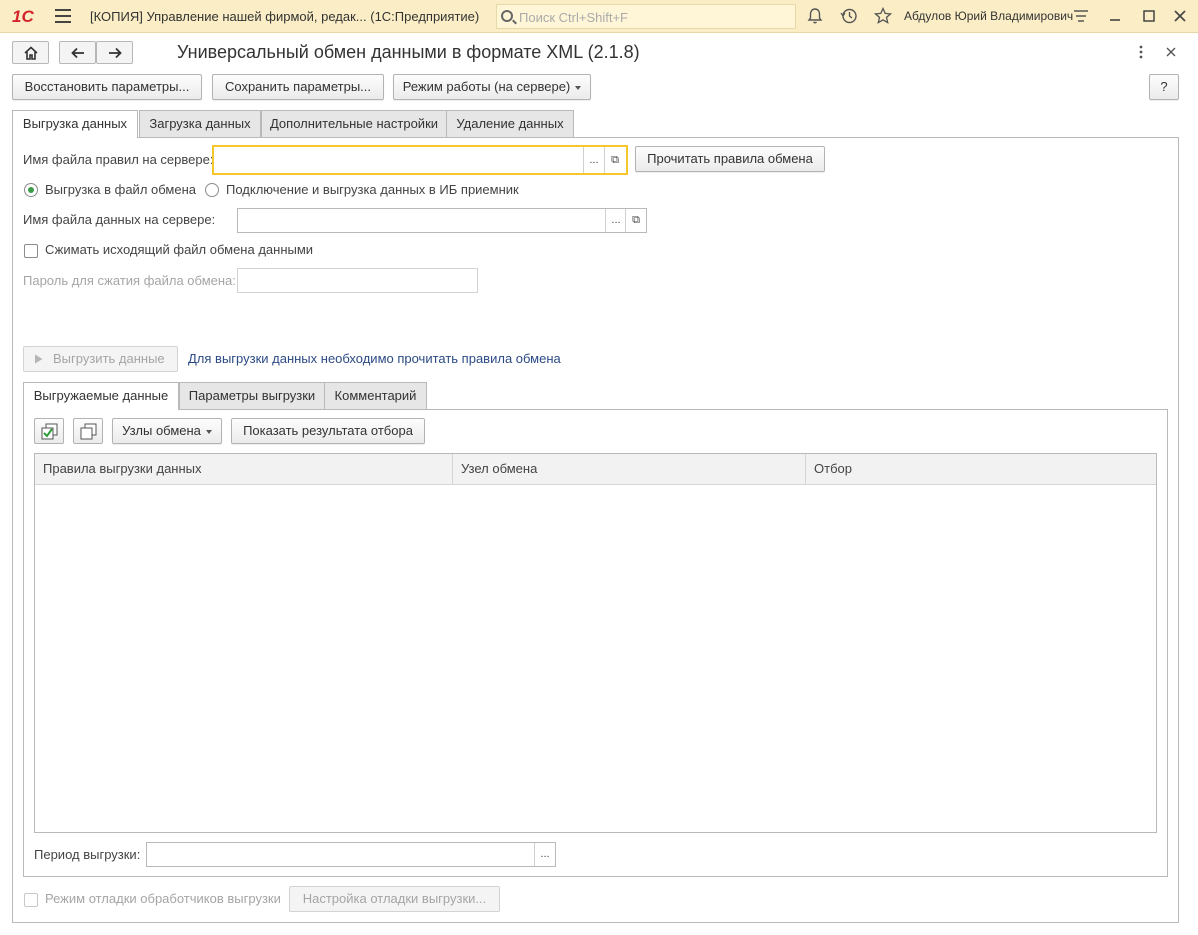  Describe the element at coordinates (23, 16) in the screenshot. I see `app-logo: 1С` at that location.